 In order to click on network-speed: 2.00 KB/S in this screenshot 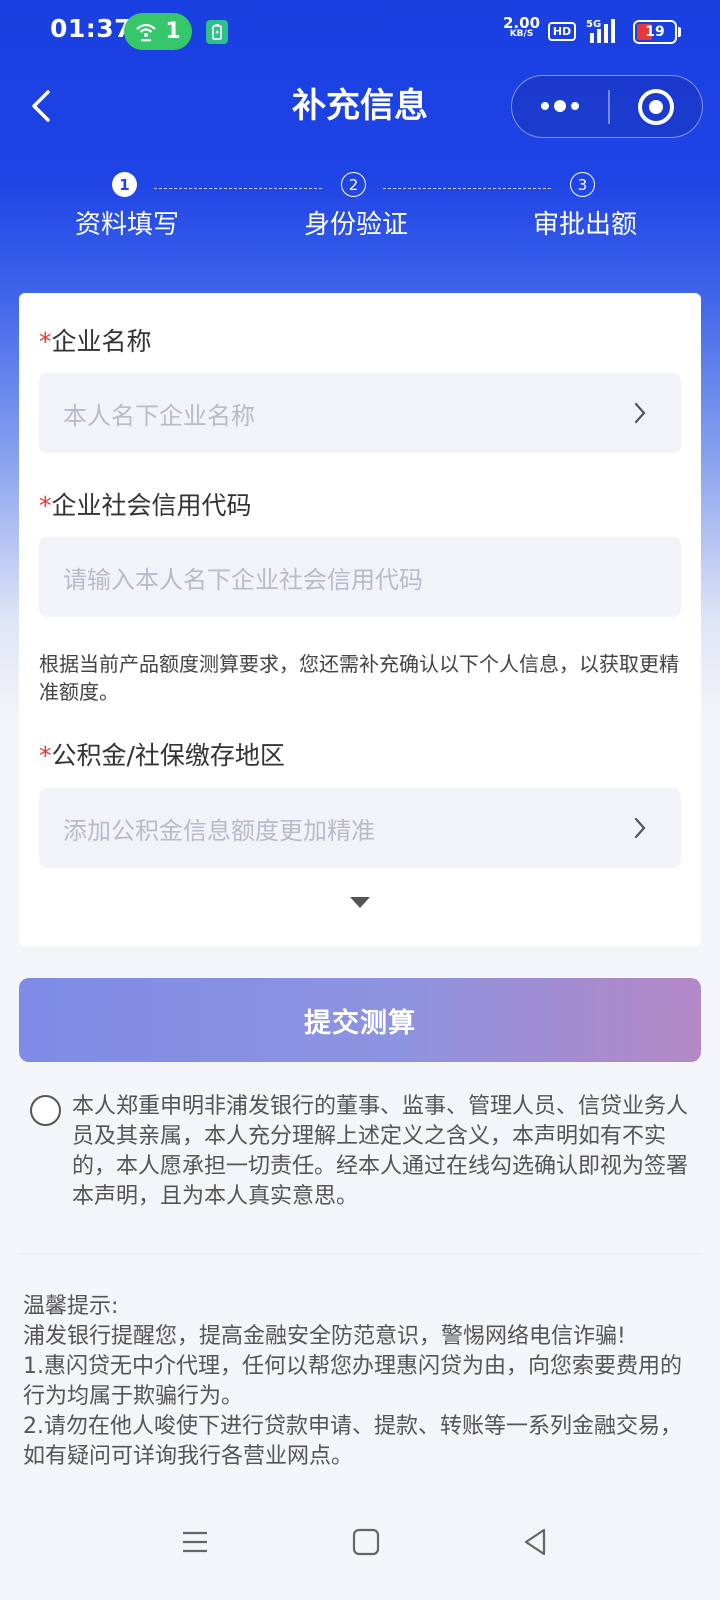, I will do `click(522, 27)`.